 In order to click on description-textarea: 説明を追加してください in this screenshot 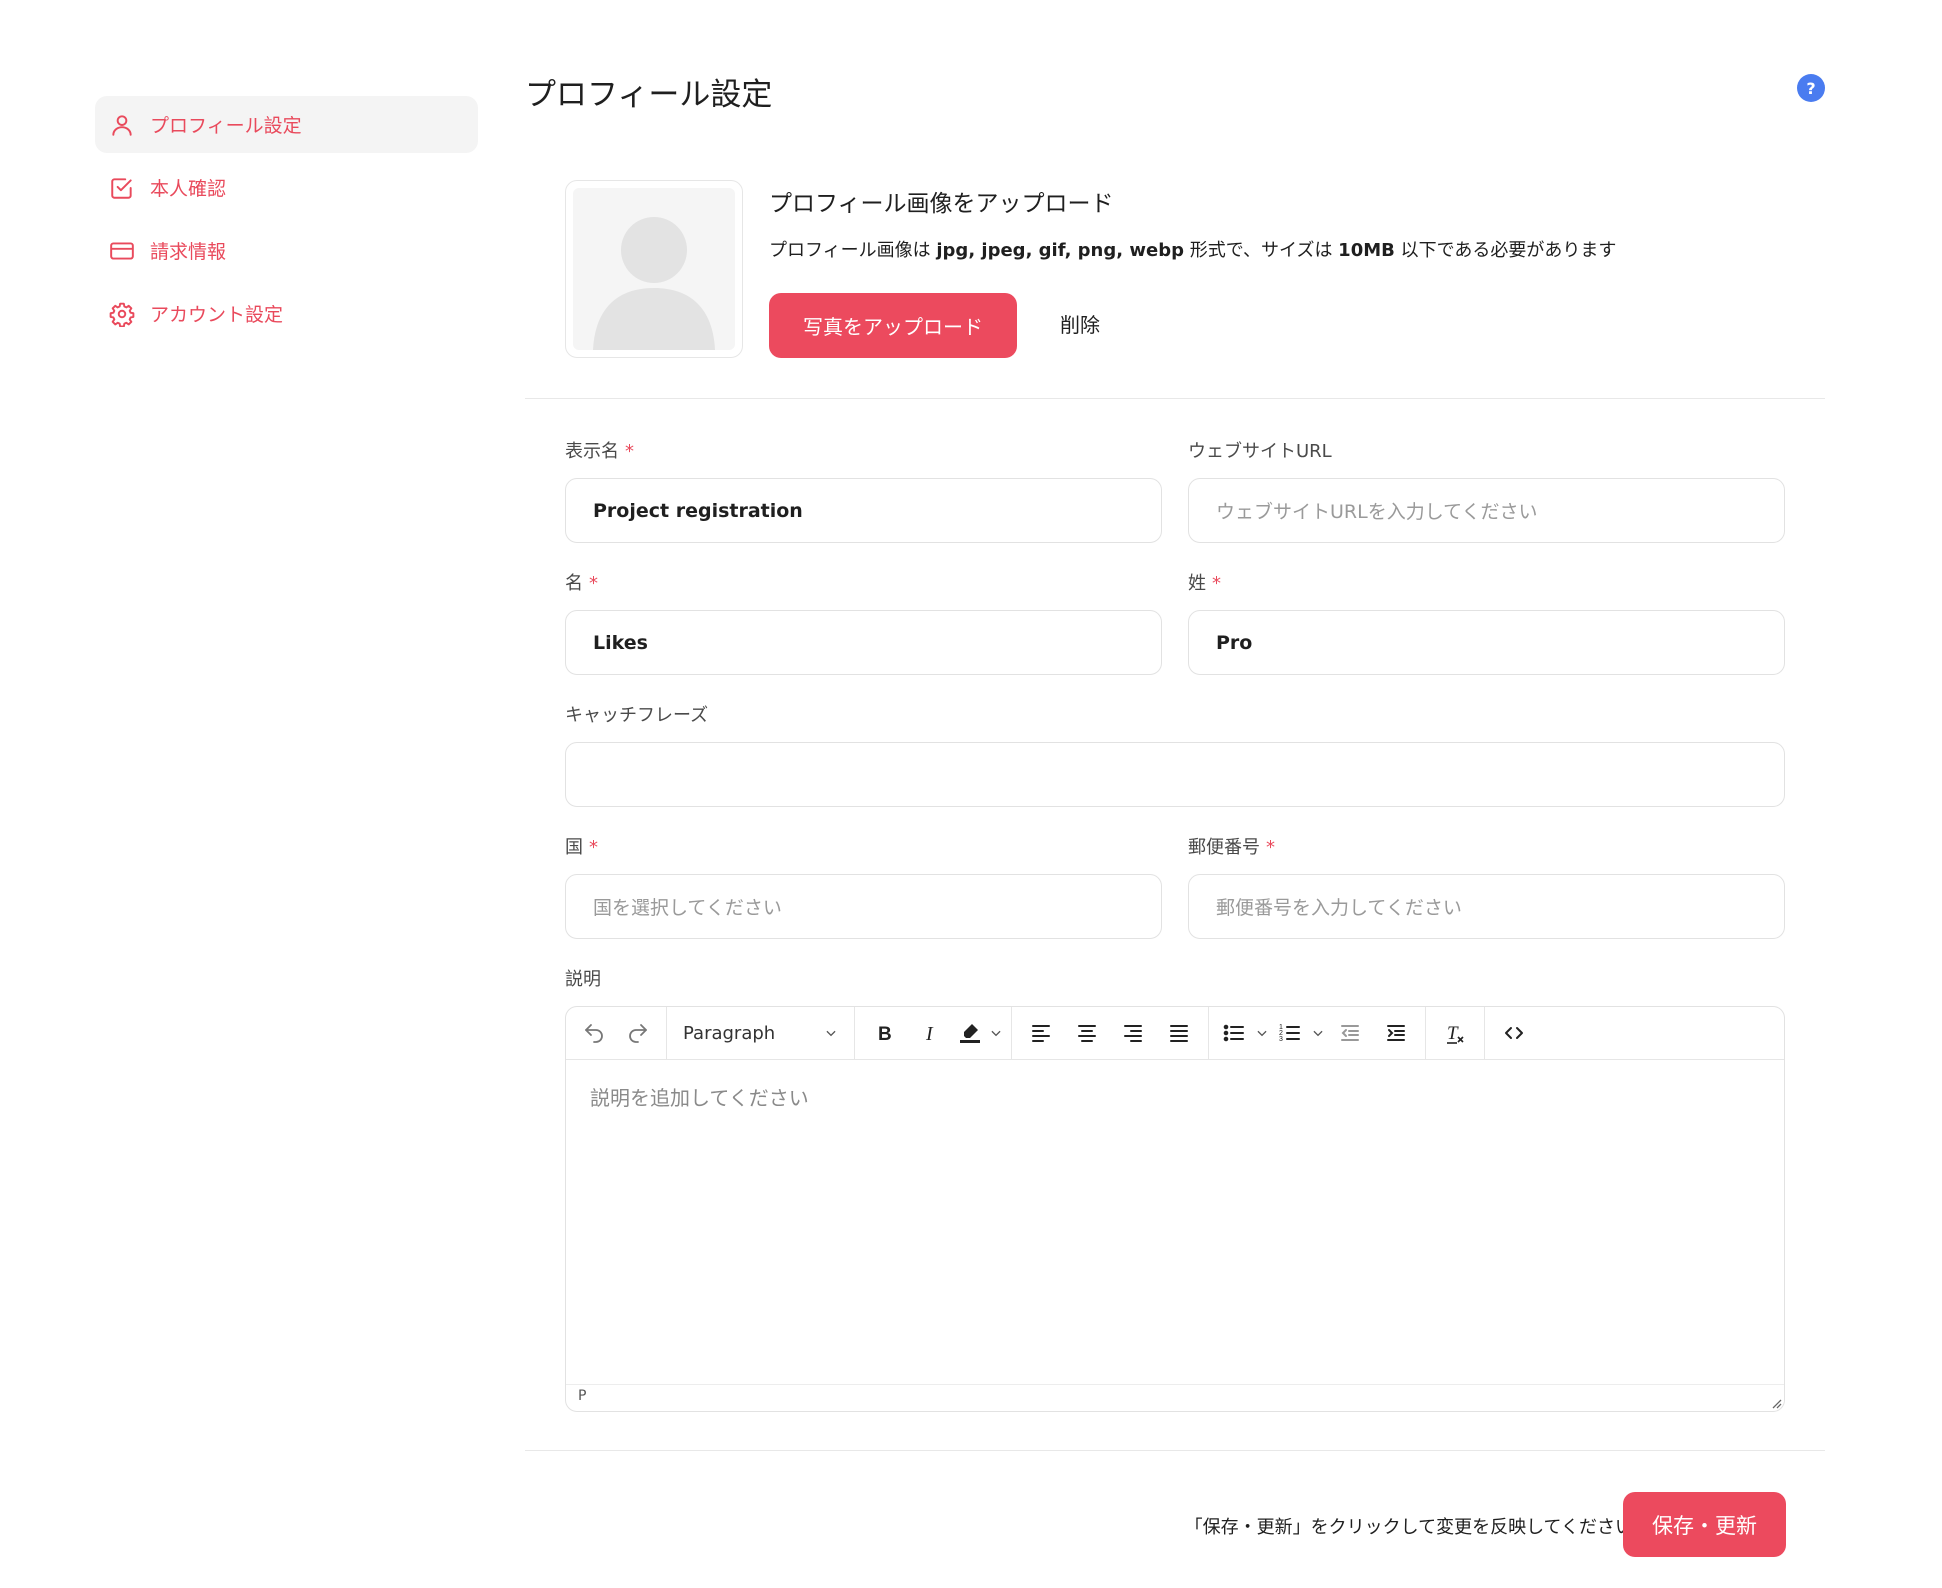, I will do `click(1175, 1222)`.